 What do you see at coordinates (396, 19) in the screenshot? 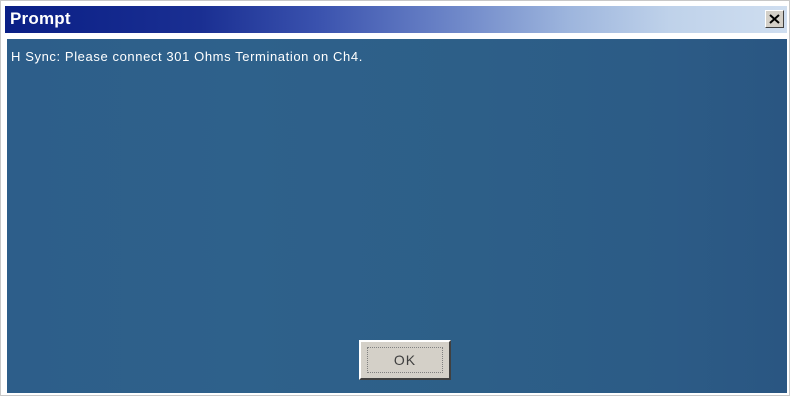
I see `title-bar: Prompt` at bounding box center [396, 19].